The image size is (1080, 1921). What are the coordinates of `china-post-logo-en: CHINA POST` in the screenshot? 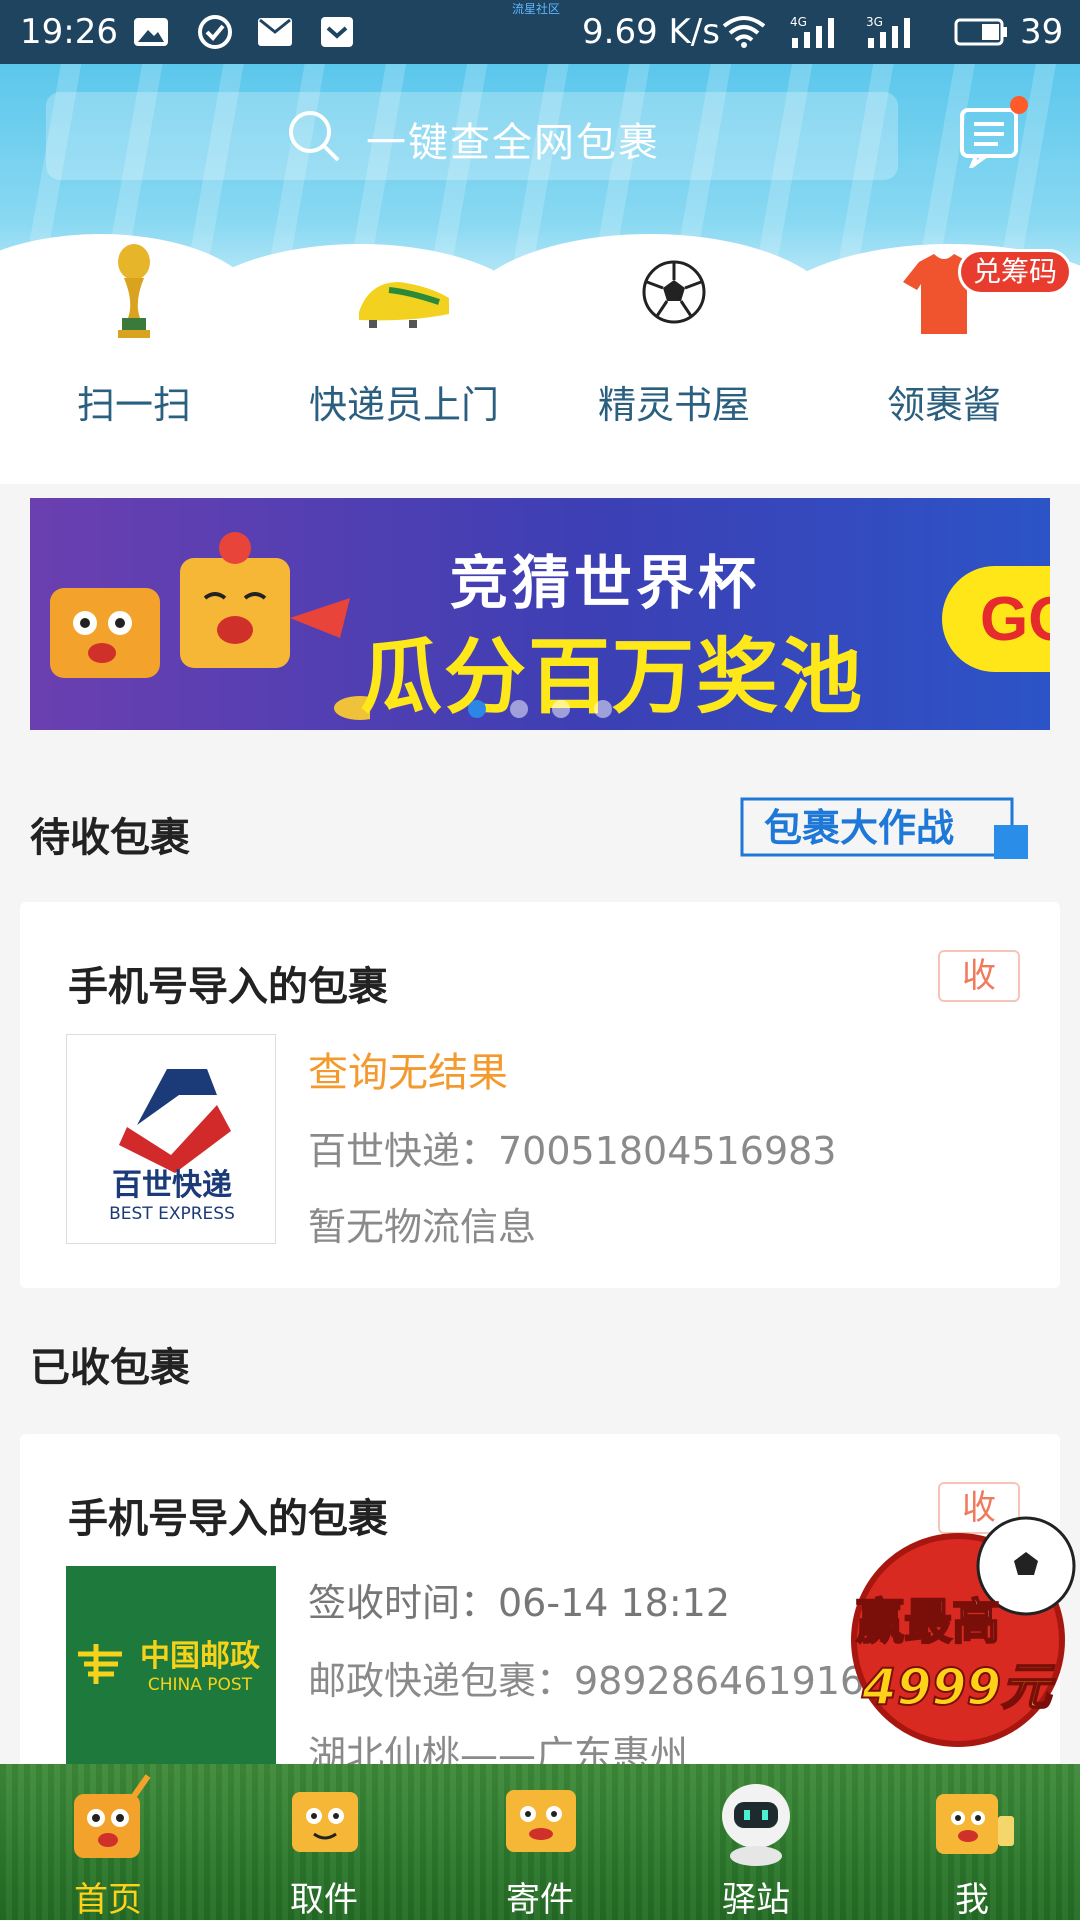 It's located at (200, 1685).